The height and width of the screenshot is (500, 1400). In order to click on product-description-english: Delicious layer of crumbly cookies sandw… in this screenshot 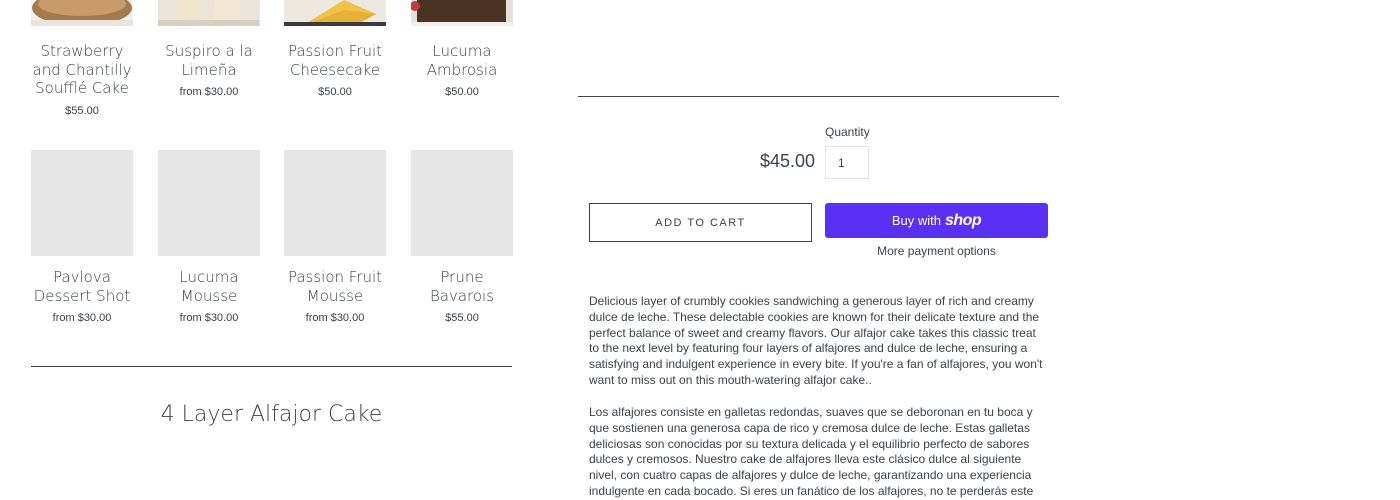, I will do `click(816, 340)`.